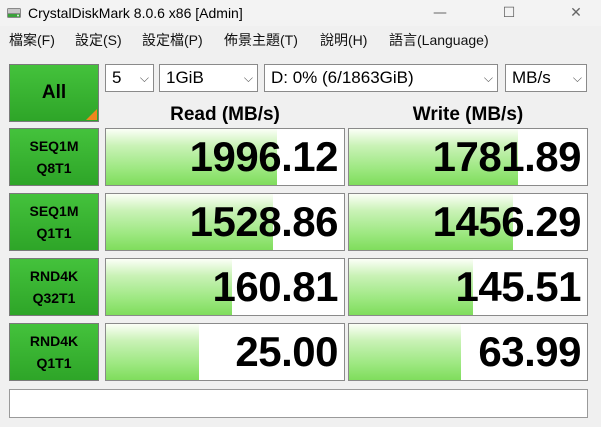 This screenshot has height=427, width=601. What do you see at coordinates (343, 40) in the screenshot?
I see `menu-help: 說明(H)` at bounding box center [343, 40].